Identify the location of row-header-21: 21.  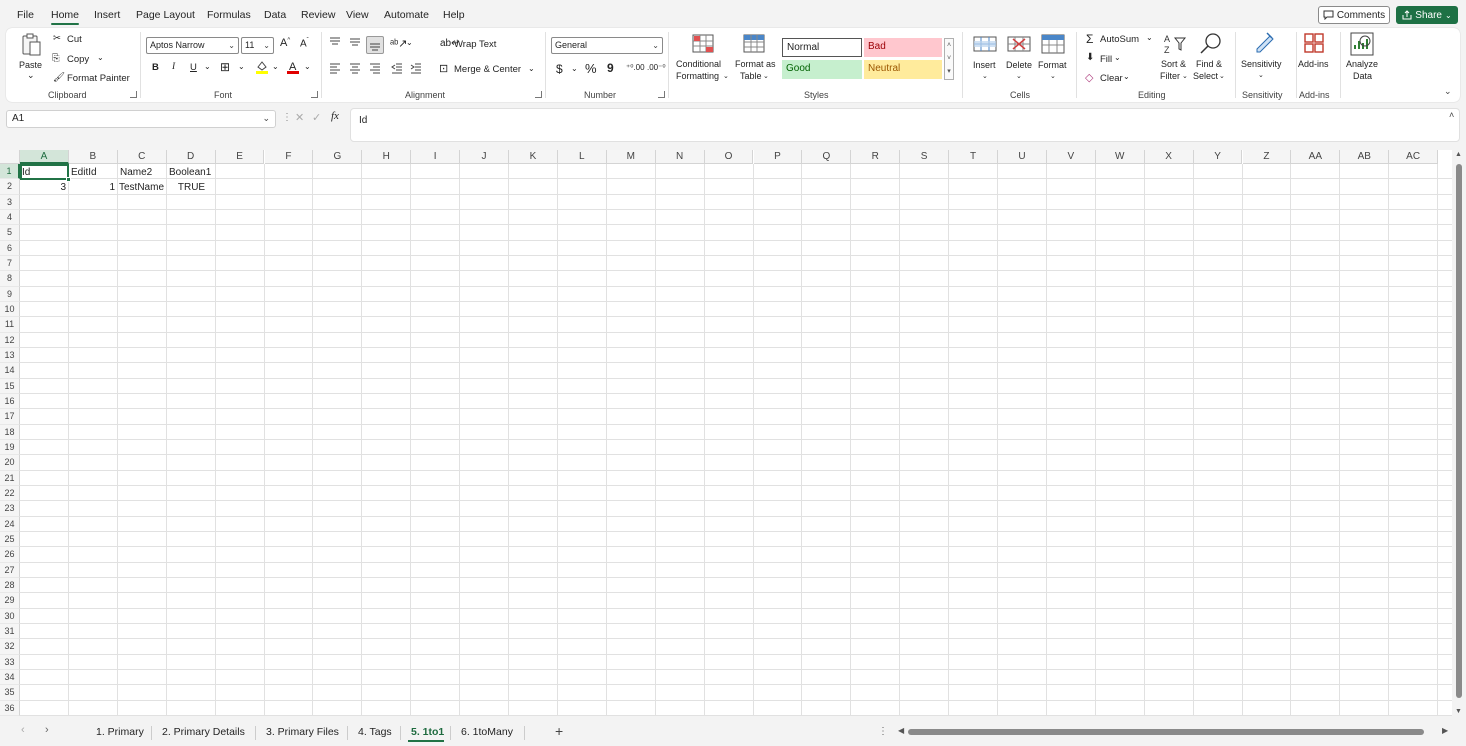
(10, 478).